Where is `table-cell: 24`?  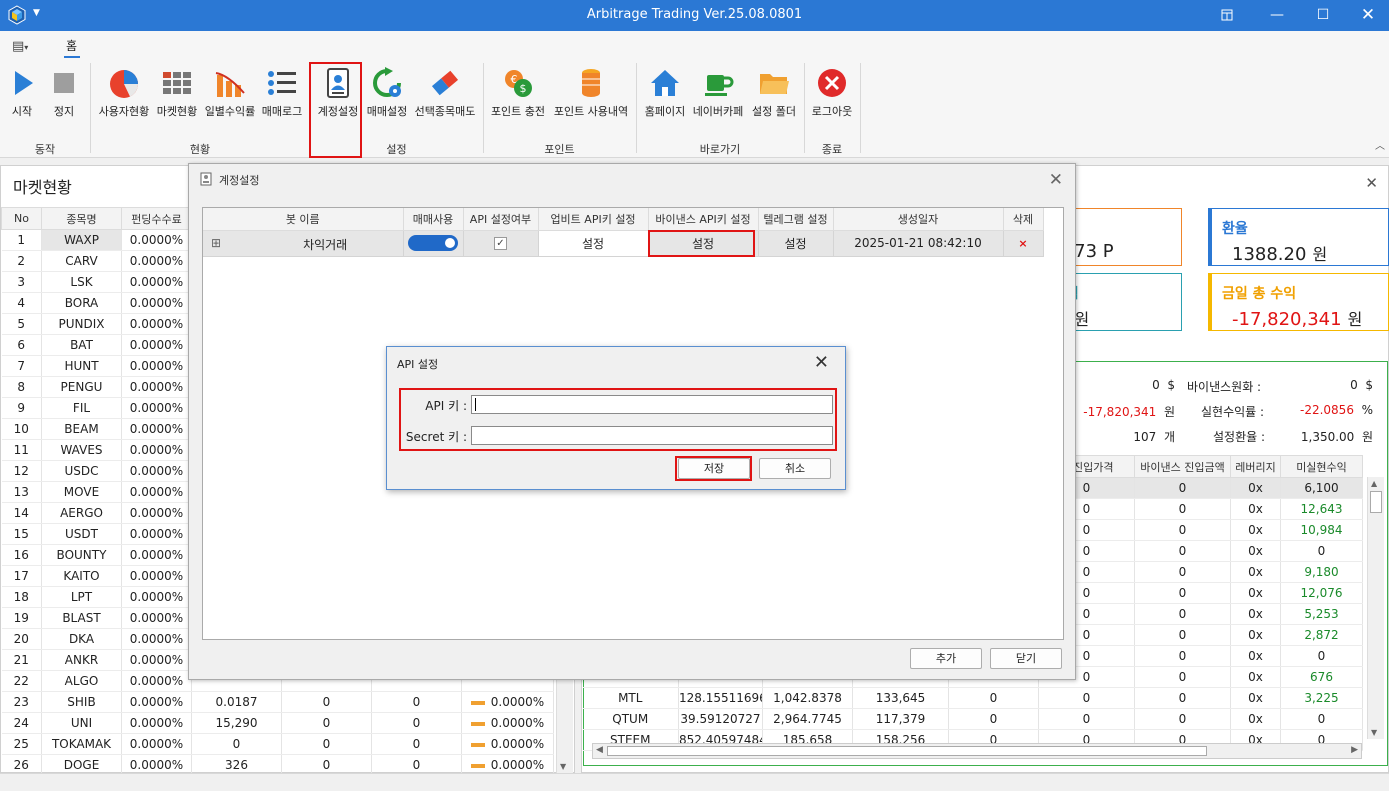 table-cell: 24 is located at coordinates (21, 723).